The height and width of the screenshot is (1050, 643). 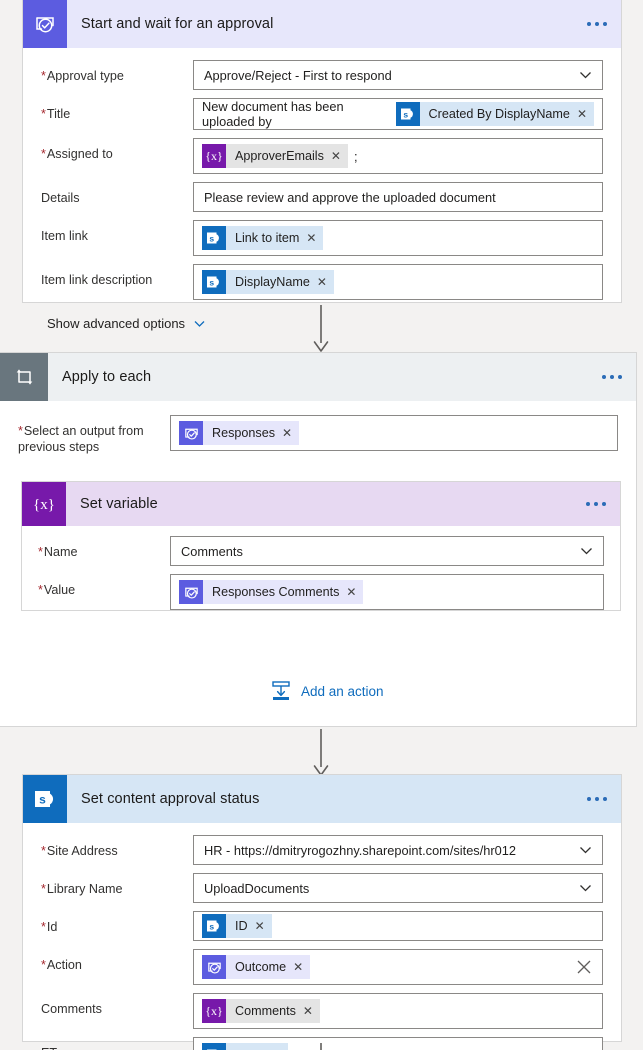 I want to click on card-header: Apply to each, so click(x=318, y=377).